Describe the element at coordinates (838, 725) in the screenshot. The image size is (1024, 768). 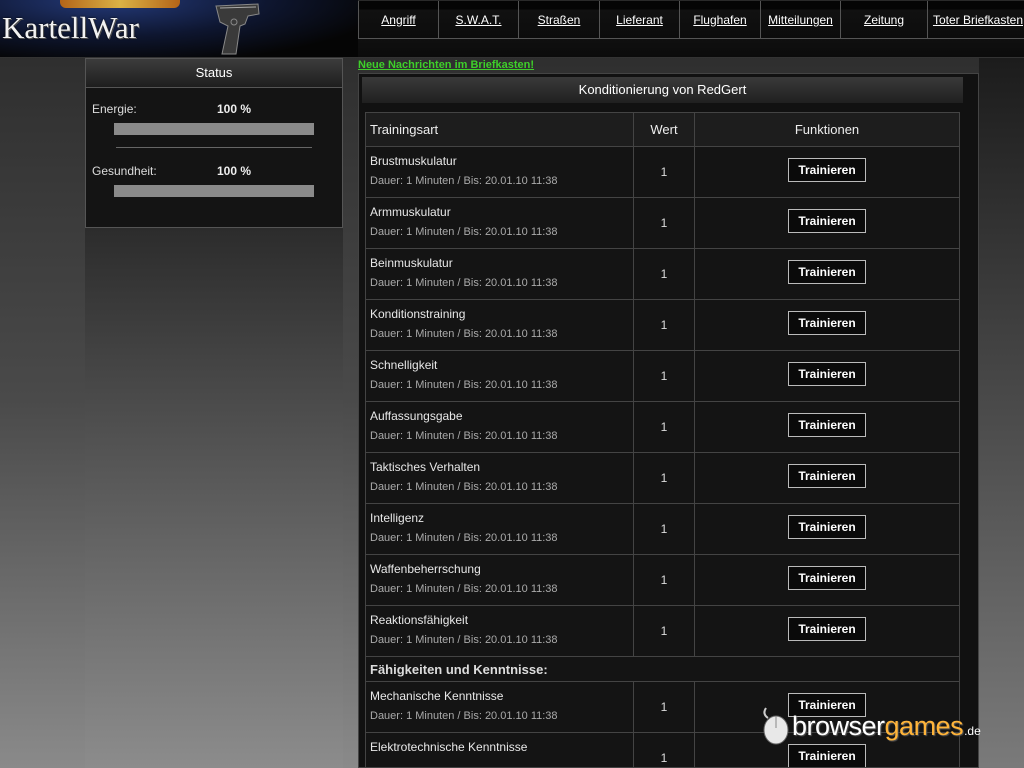
I see `watermark-part1: browser` at that location.